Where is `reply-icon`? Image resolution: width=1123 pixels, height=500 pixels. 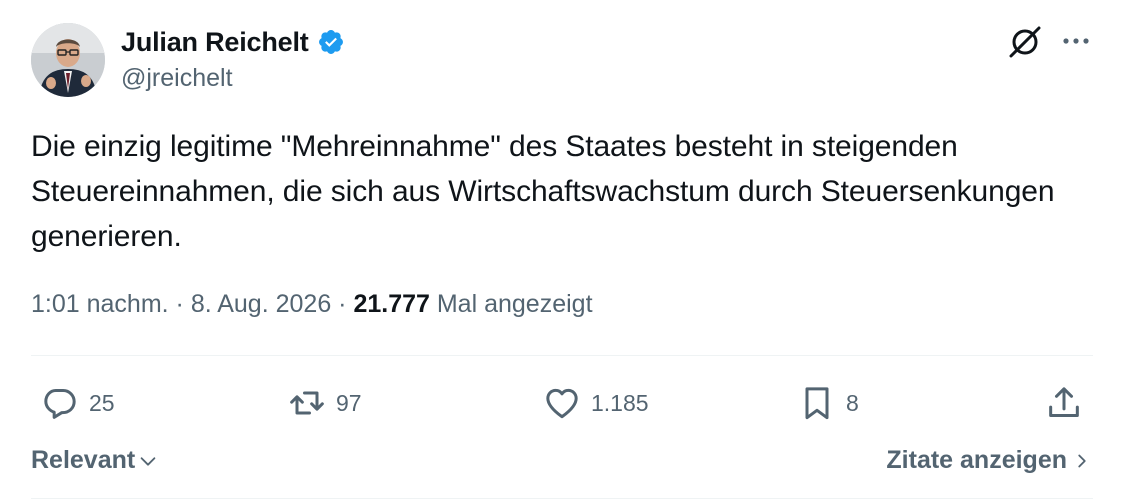
reply-icon is located at coordinates (60, 404).